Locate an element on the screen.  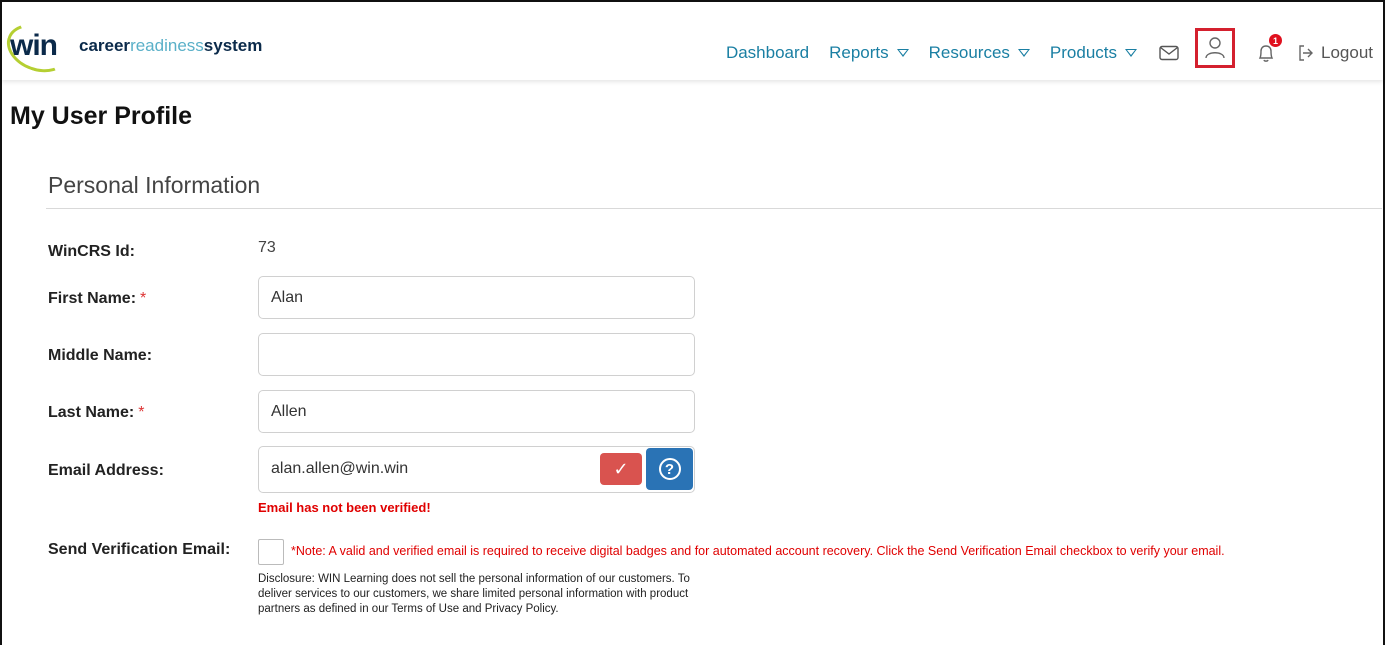
last-name-label: Last Name: * is located at coordinates (96, 413).